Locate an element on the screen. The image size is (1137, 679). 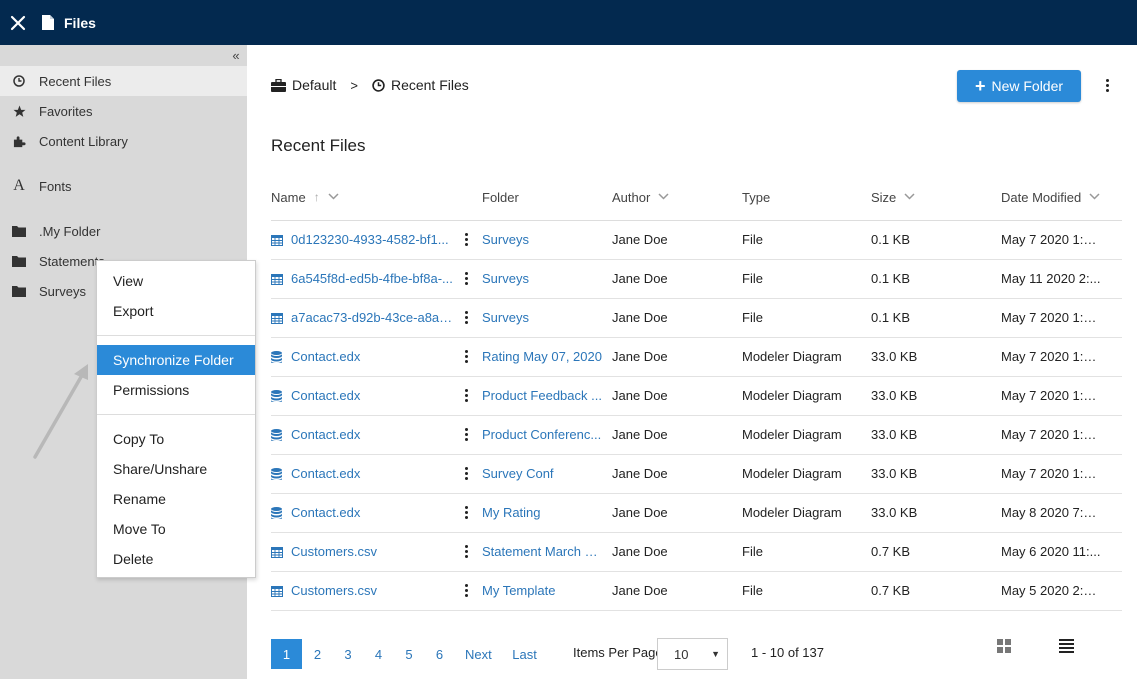
folder-link: My Rating is located at coordinates (542, 512).